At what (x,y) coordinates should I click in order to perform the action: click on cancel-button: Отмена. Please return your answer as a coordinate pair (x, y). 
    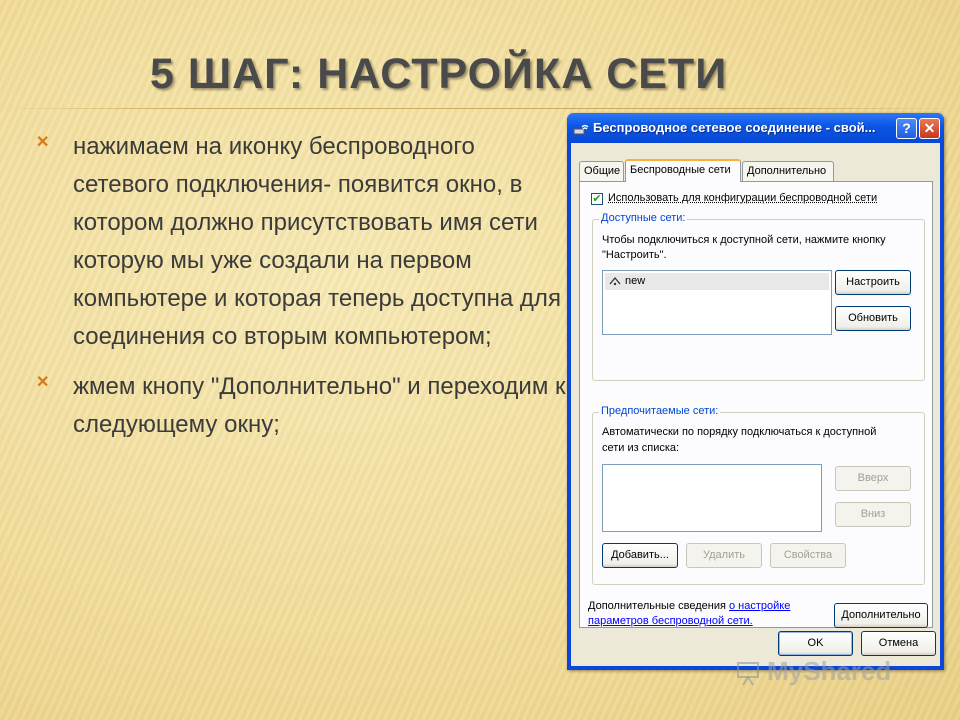
    Looking at the image, I should click on (898, 643).